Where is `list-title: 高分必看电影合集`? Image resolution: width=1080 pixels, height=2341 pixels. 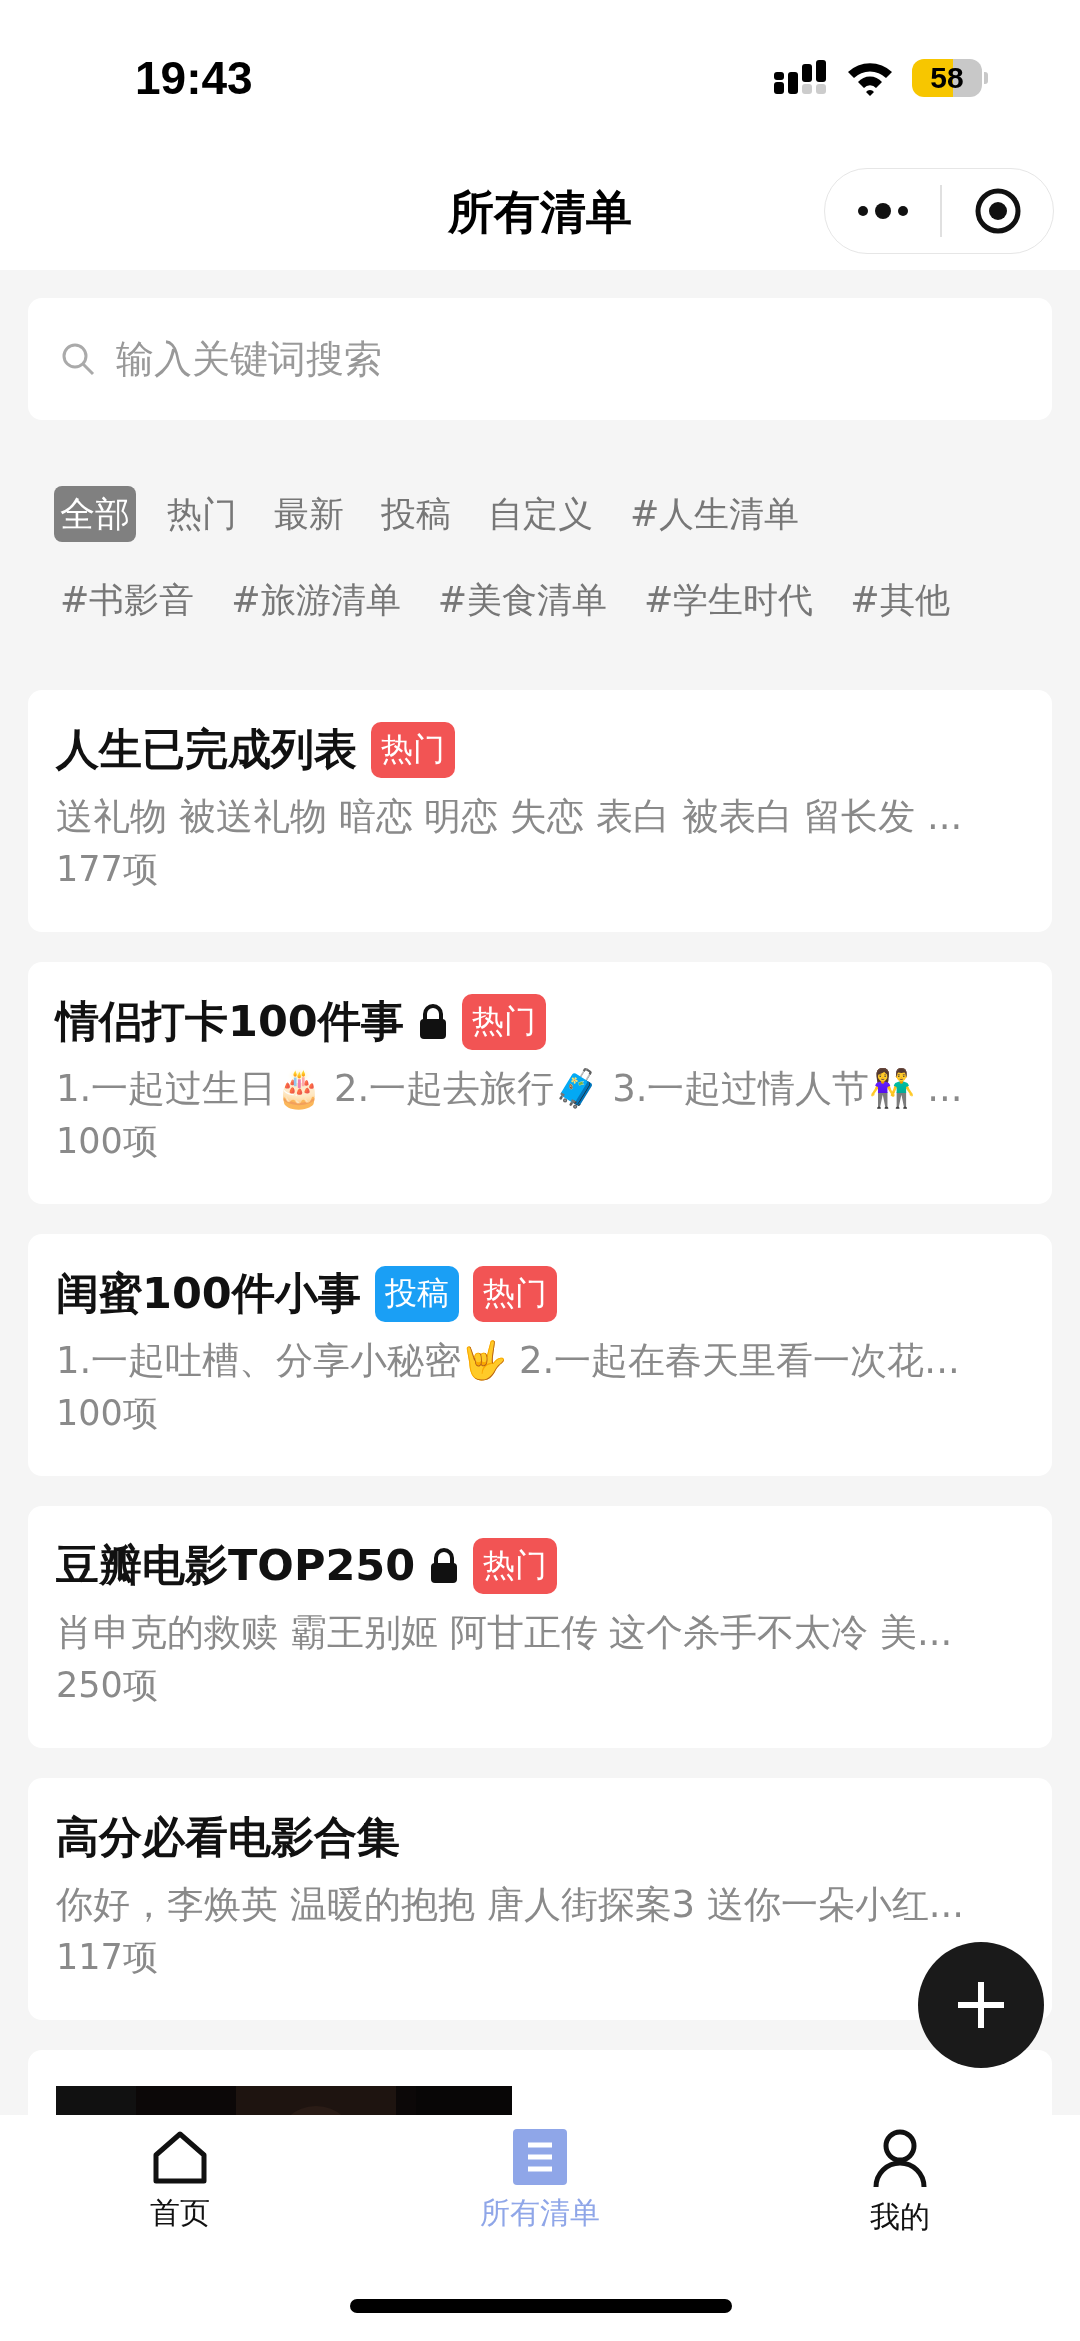
list-title: 高分必看电影合集 is located at coordinates (228, 1838).